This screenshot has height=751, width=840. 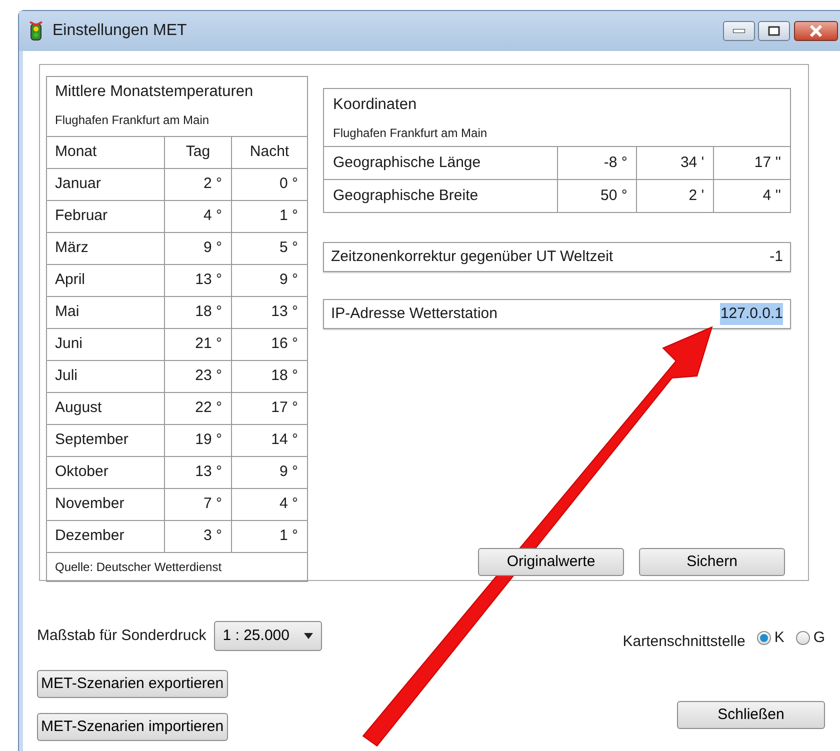 I want to click on table-cell: -8 °, so click(x=597, y=163).